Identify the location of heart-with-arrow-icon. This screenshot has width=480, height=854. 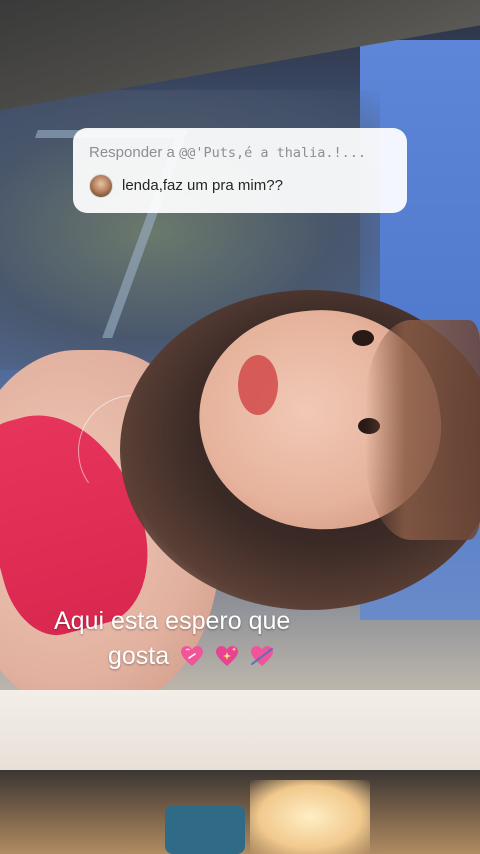
(262, 656).